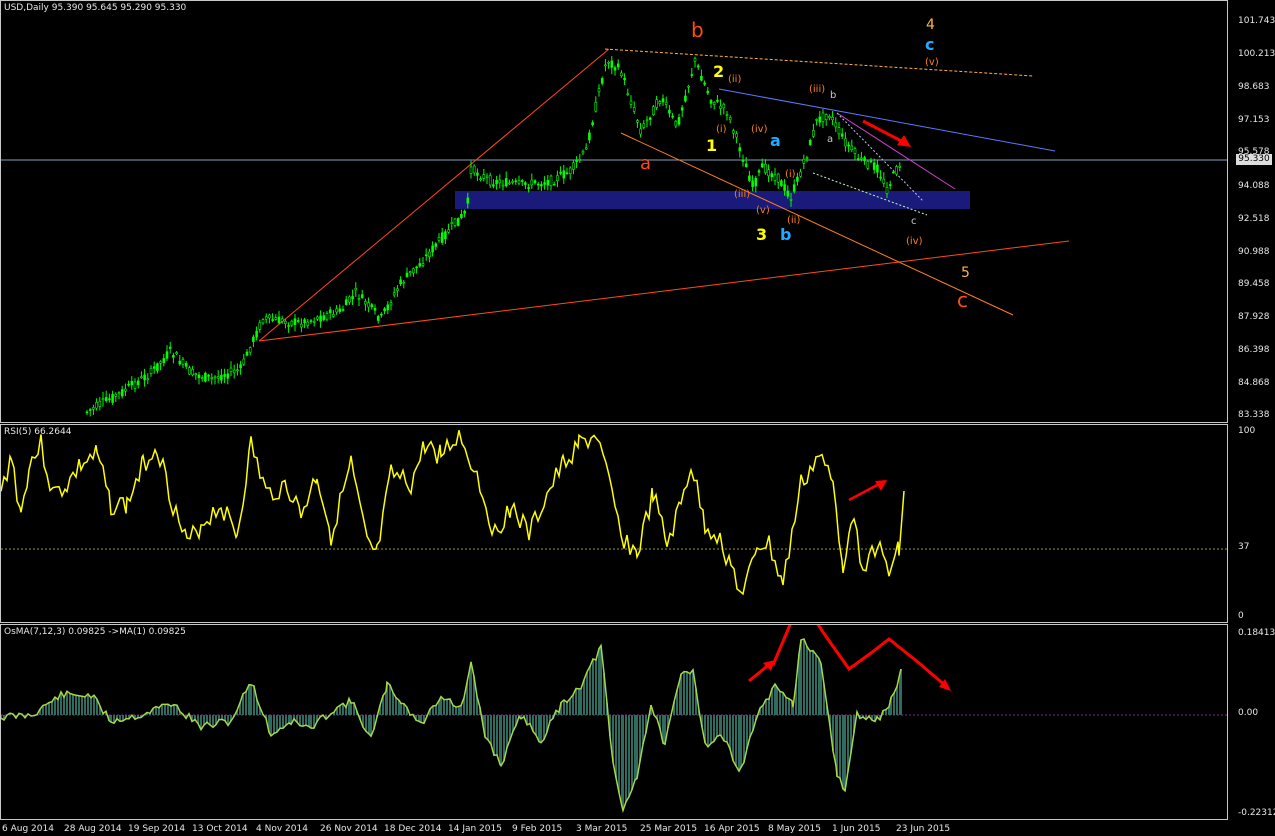 Image resolution: width=1275 pixels, height=836 pixels. What do you see at coordinates (817, 89) in the screenshot?
I see `wave-label-iii-mid: (iii)` at bounding box center [817, 89].